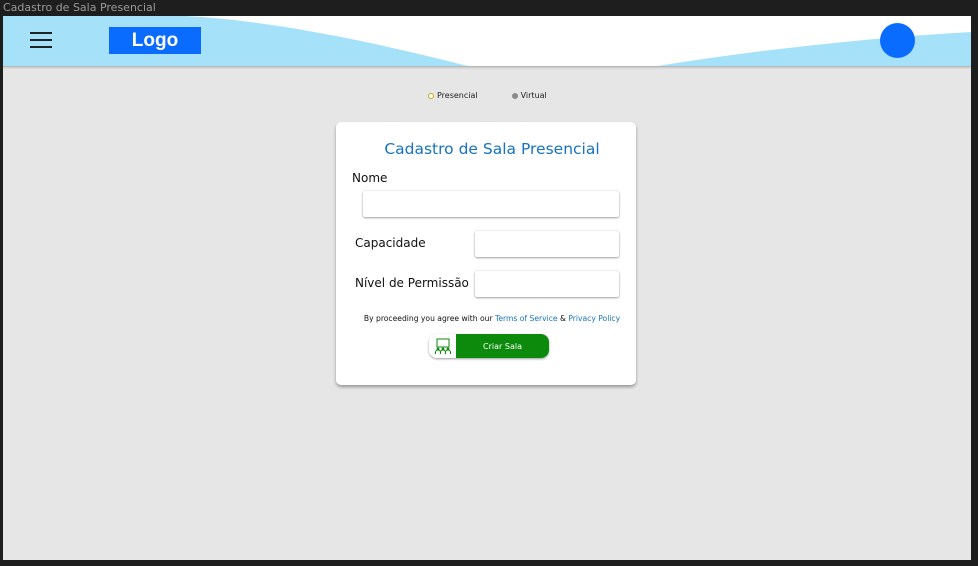 The width and height of the screenshot is (978, 566). I want to click on capacidade-label: Capacidade, so click(390, 243).